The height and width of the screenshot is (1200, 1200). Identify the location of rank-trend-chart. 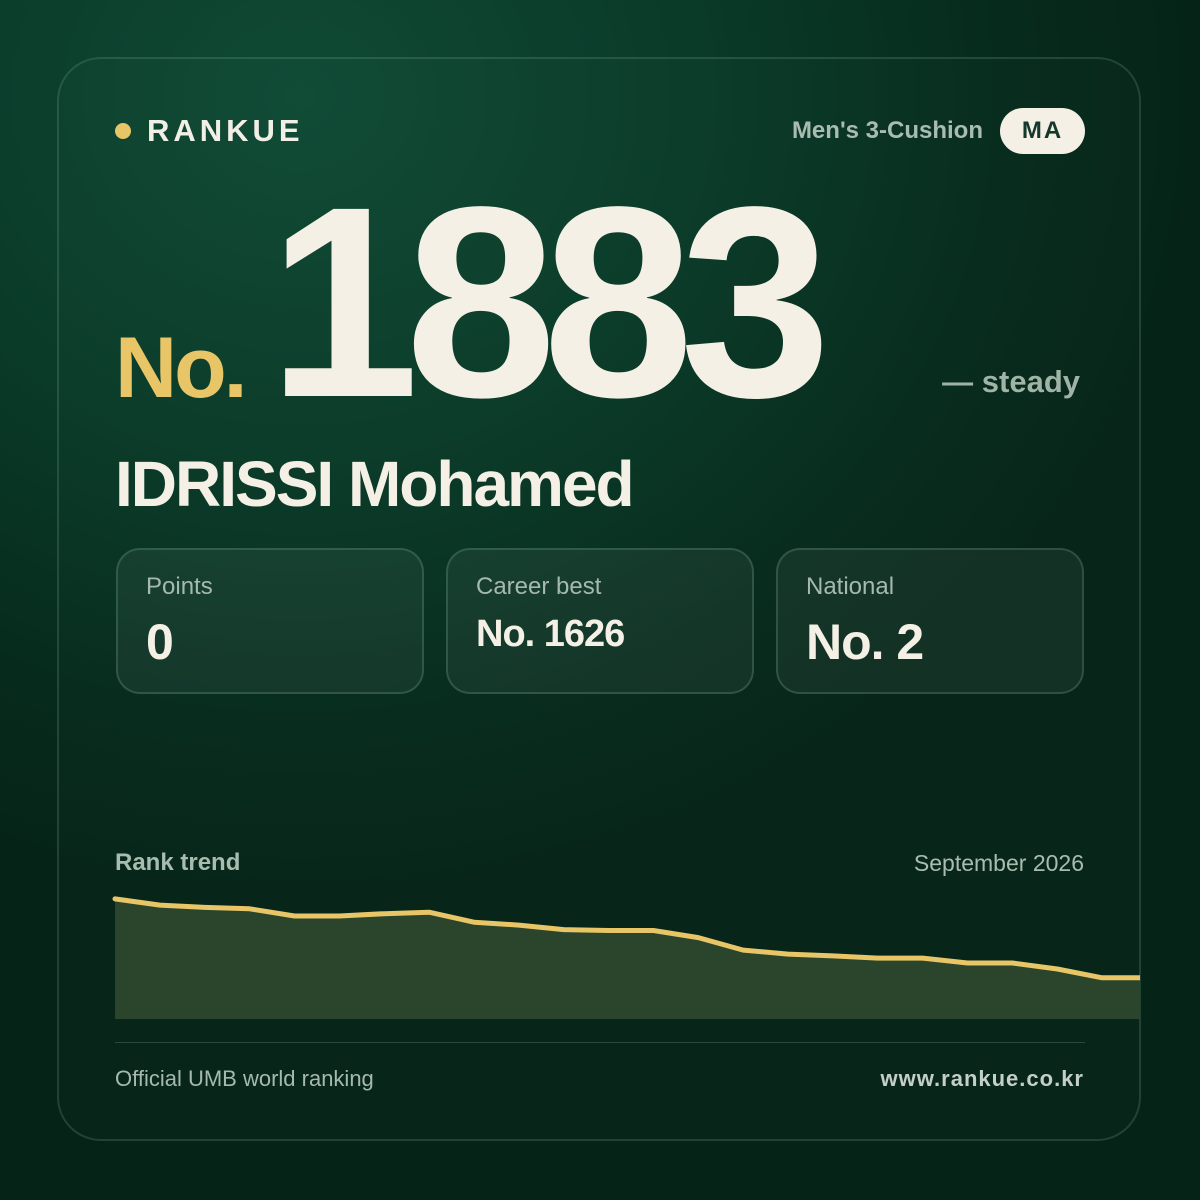
(636, 957).